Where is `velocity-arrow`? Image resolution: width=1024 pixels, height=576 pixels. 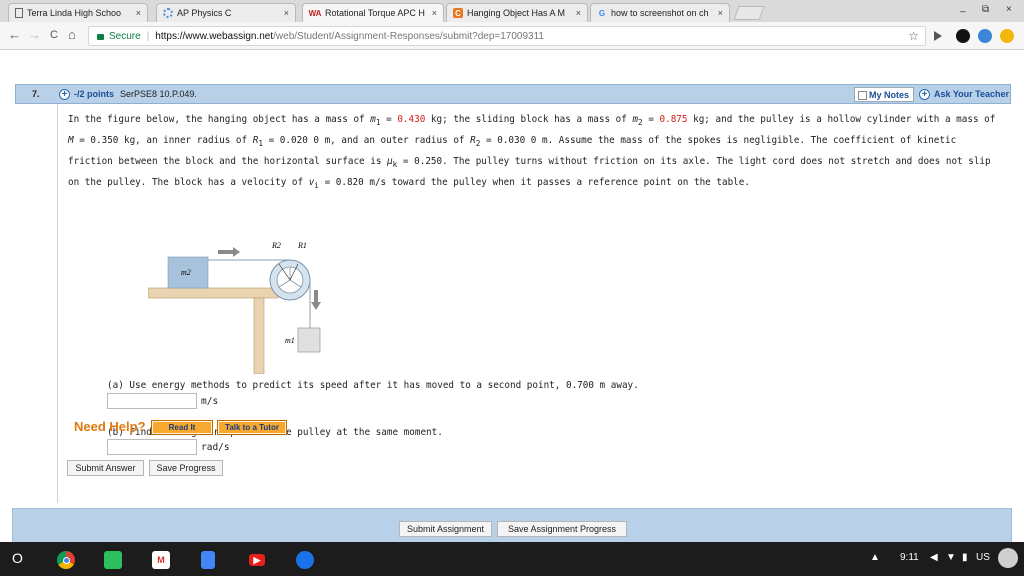 velocity-arrow is located at coordinates (229, 252).